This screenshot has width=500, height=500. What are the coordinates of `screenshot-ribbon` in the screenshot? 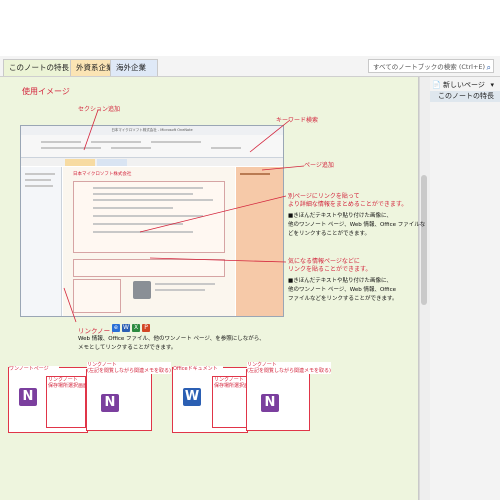 It's located at (152, 146).